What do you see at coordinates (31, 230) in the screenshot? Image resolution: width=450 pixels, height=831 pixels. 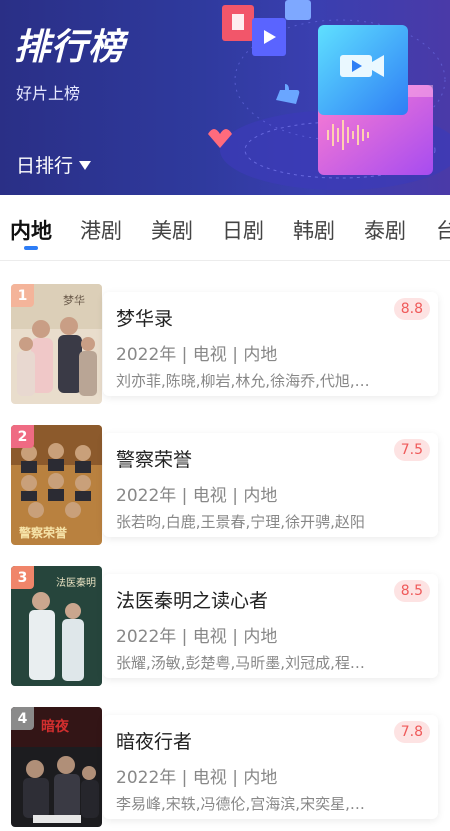 I see `tab-mainland: 内地` at bounding box center [31, 230].